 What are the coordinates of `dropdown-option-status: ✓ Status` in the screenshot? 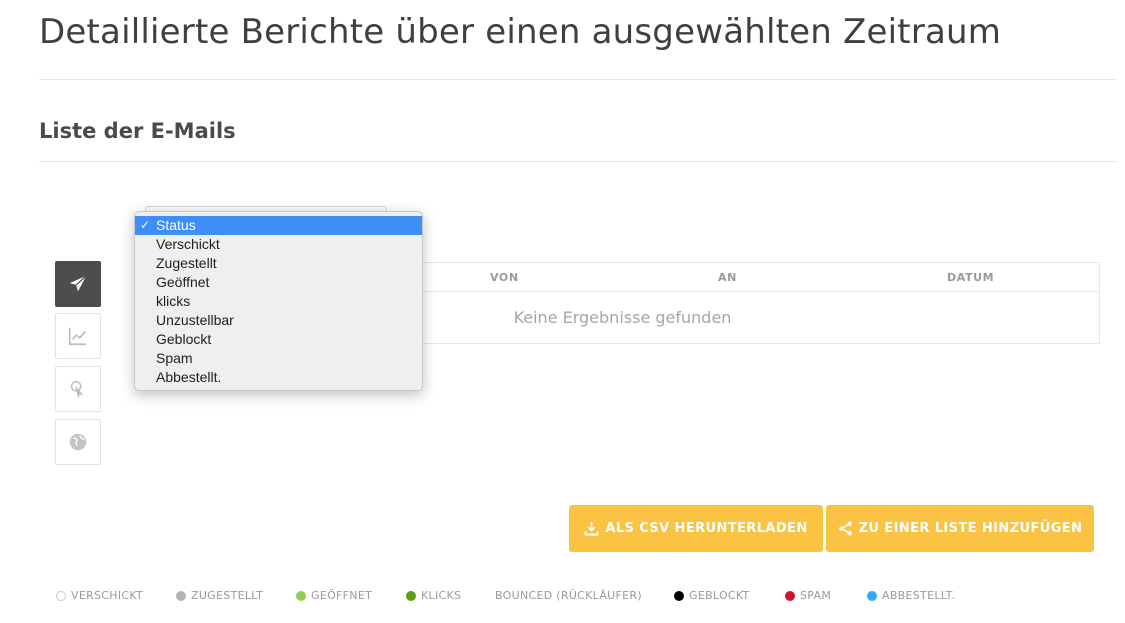 It's located at (278, 225).